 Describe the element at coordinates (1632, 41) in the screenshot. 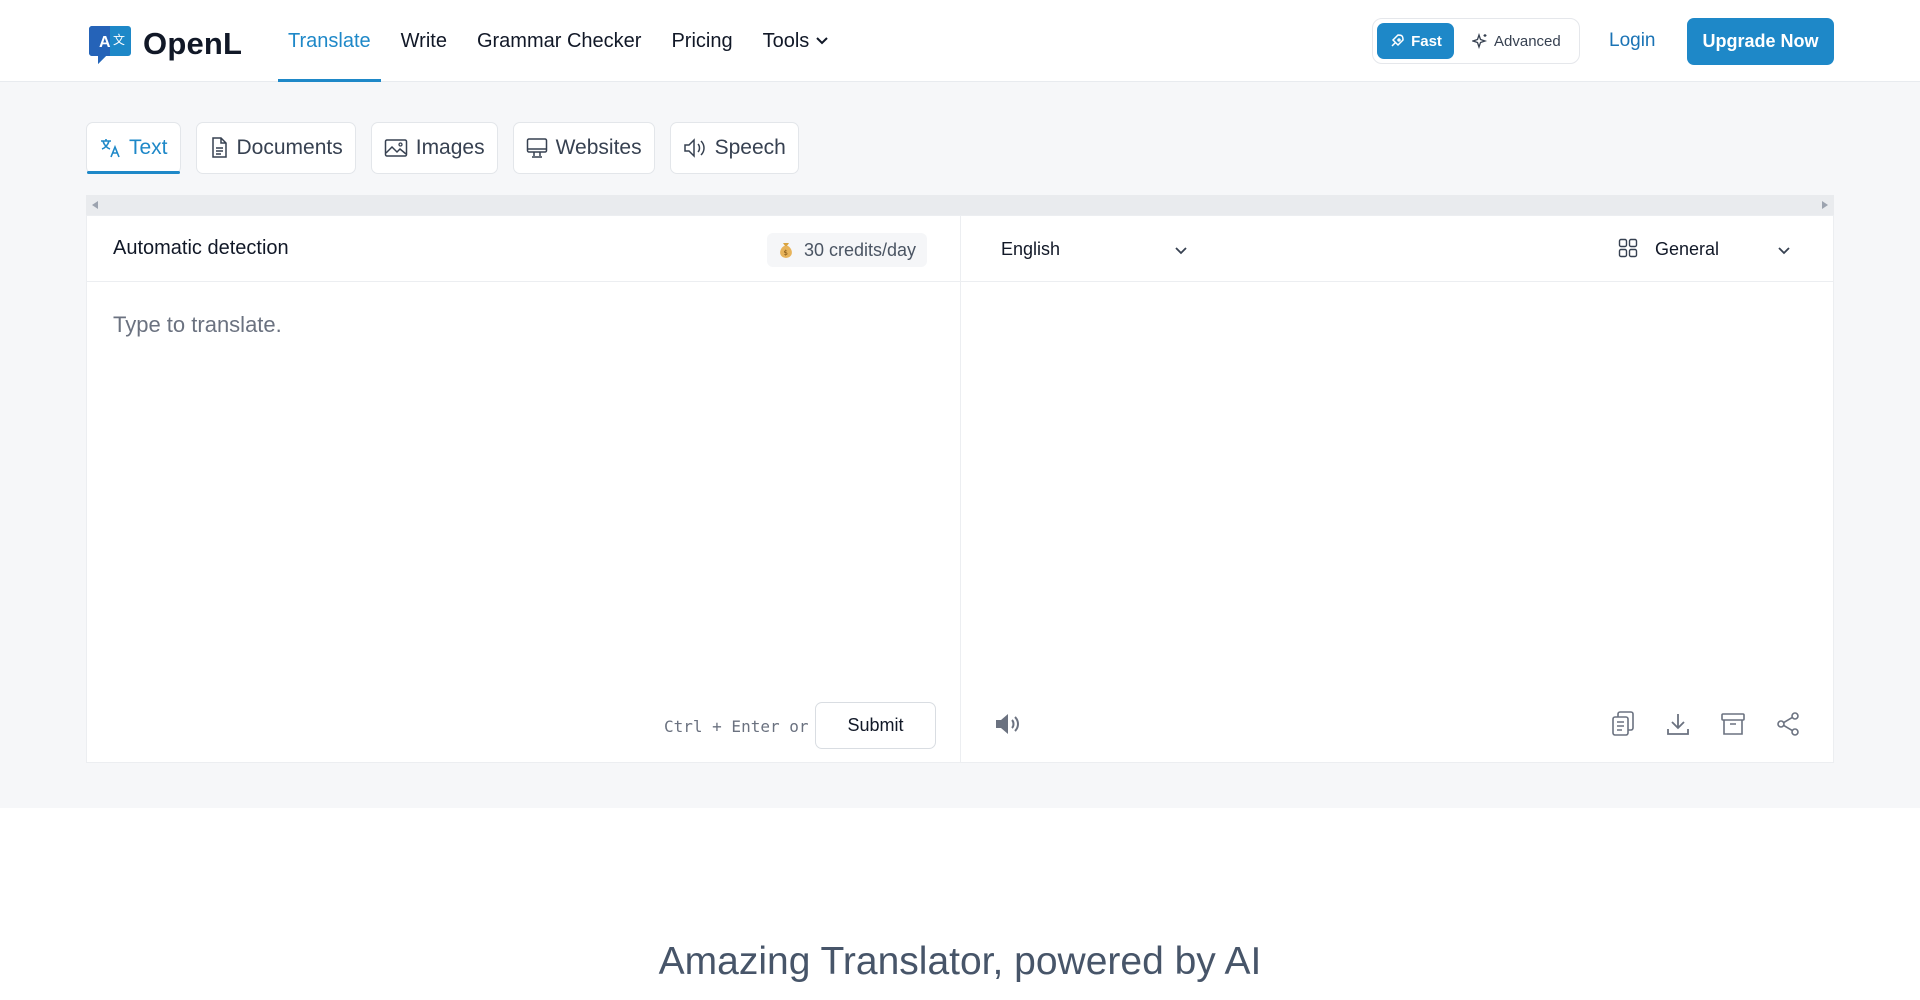

I see `login-link: Login` at that location.